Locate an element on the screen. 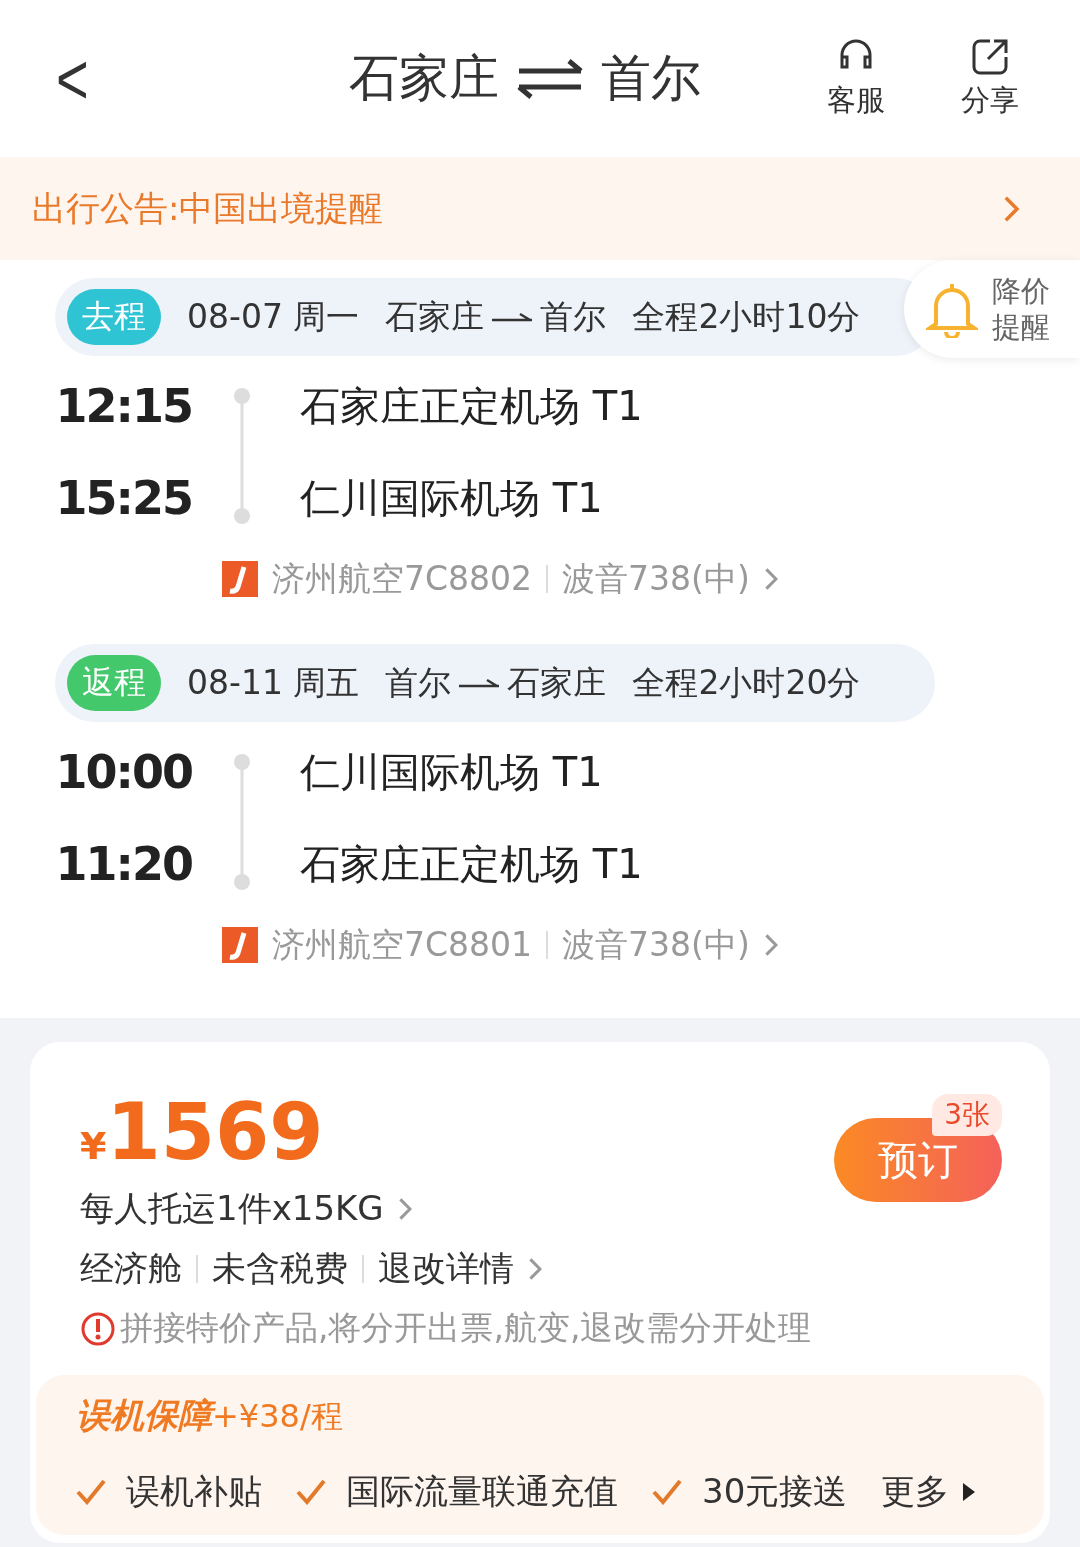 Image resolution: width=1080 pixels, height=1547 pixels. ticket-count-badge: 3张 is located at coordinates (967, 1115).